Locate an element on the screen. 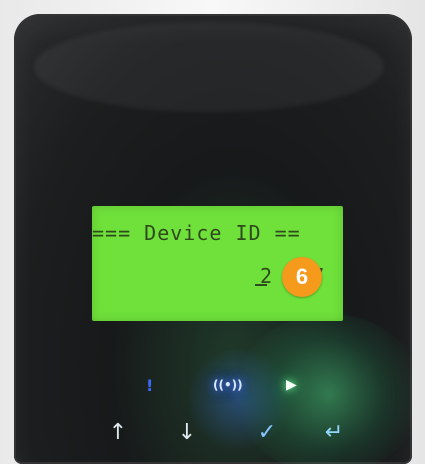 The image size is (425, 464). enter-icon: ↵ is located at coordinates (334, 433).